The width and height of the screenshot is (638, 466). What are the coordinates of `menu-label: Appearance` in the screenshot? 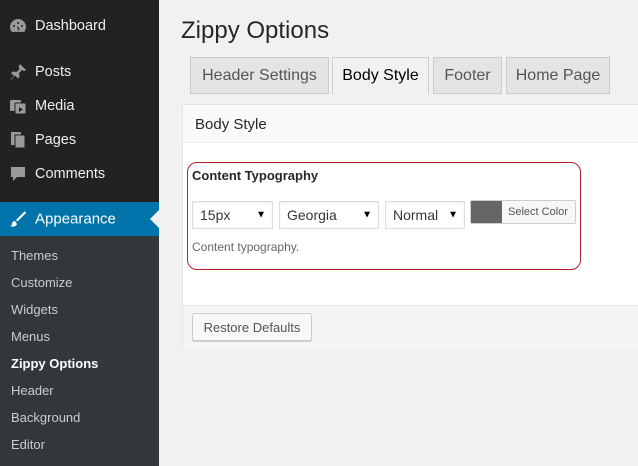 It's located at (75, 219).